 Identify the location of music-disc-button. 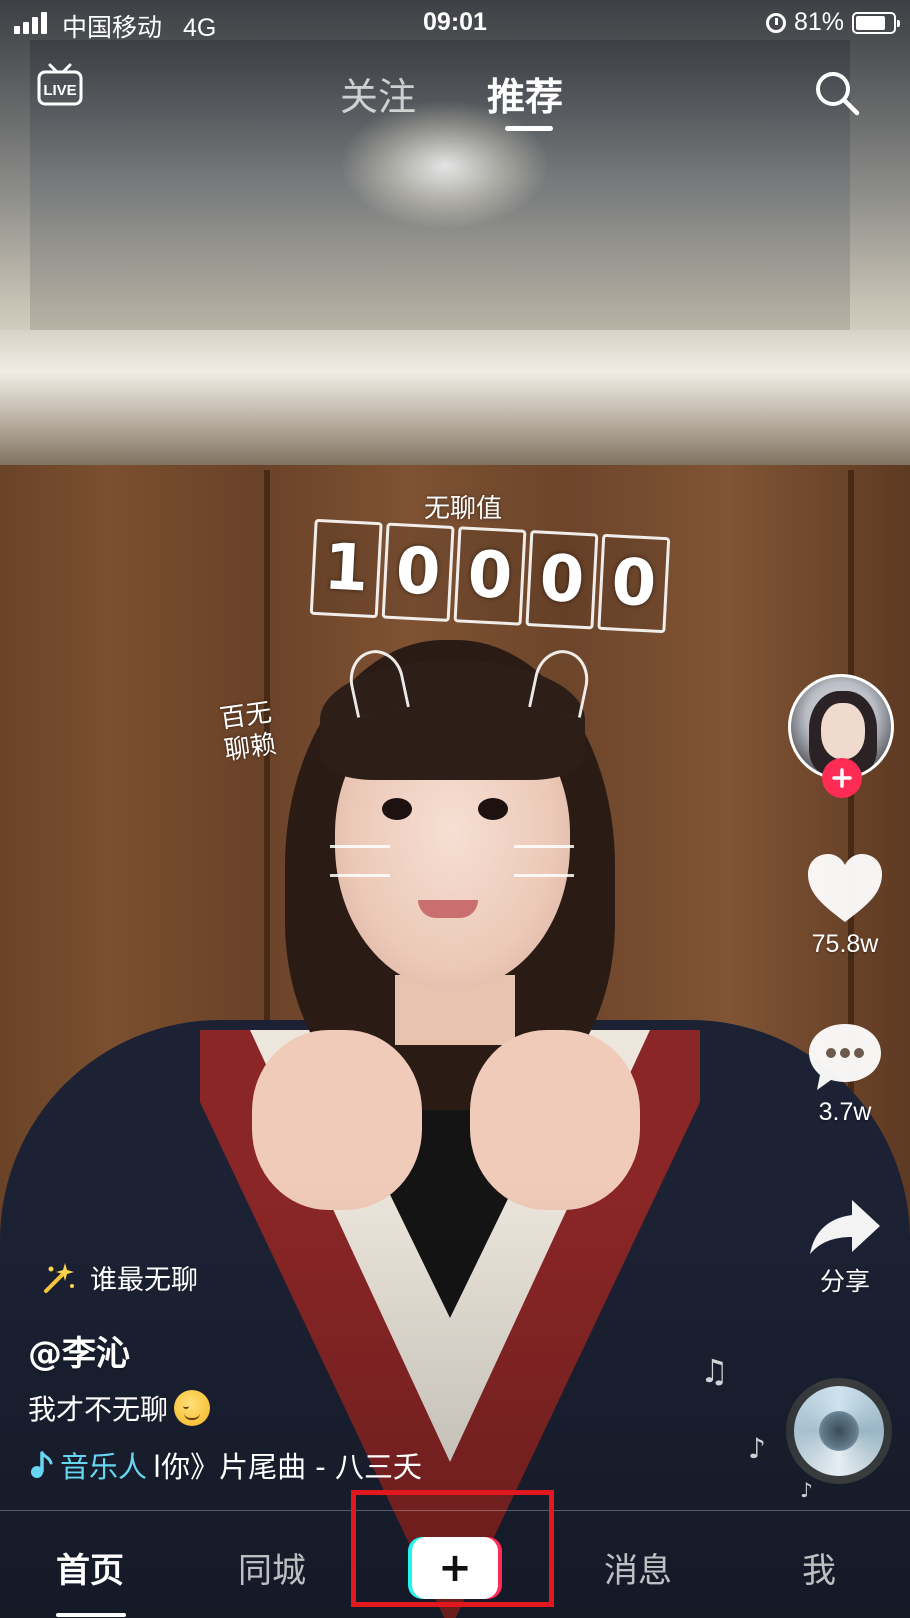
(839, 1431).